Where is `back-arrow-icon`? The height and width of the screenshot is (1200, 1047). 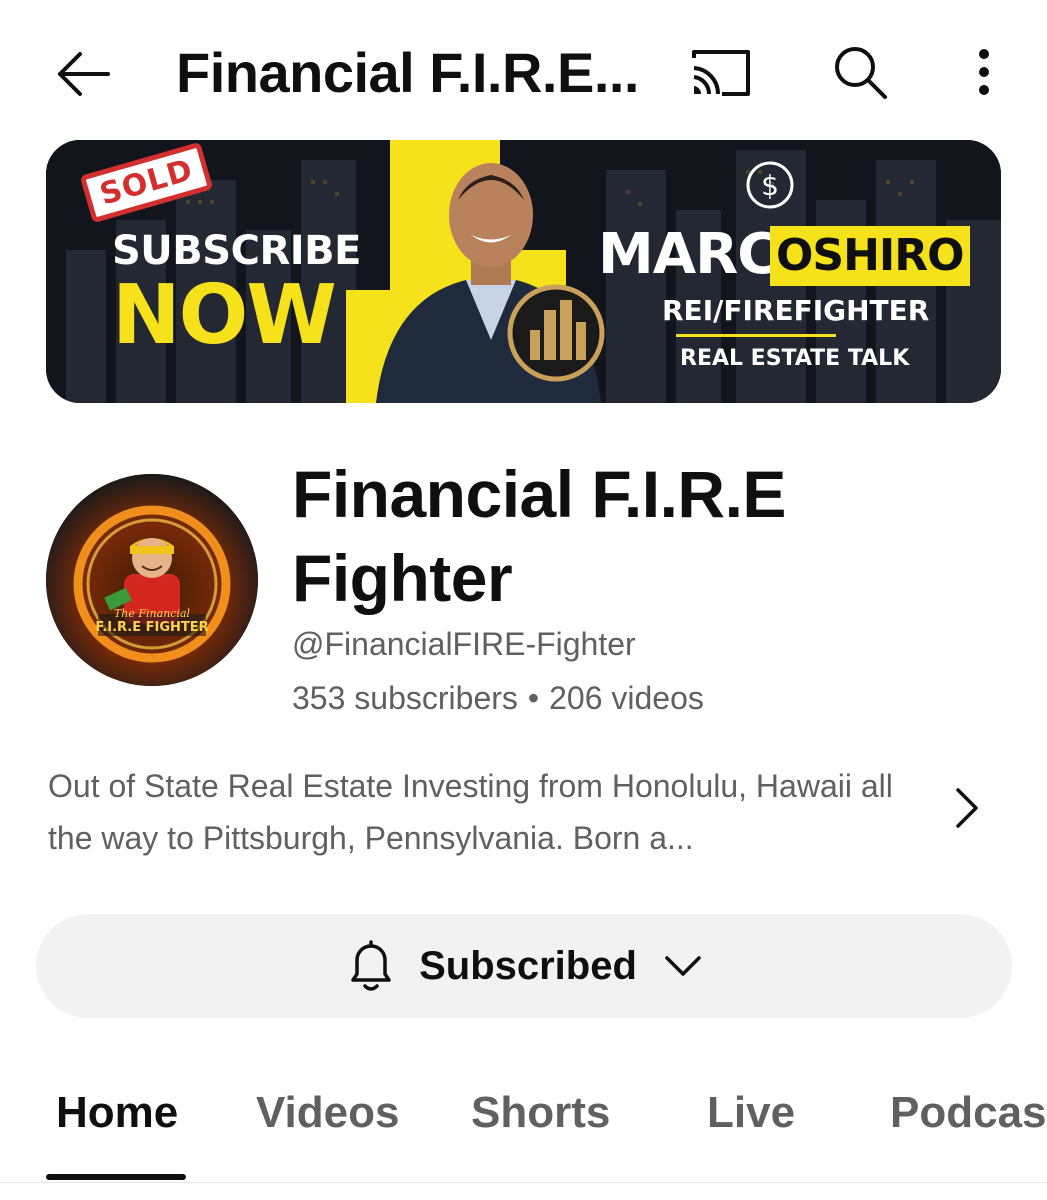
back-arrow-icon is located at coordinates (84, 74).